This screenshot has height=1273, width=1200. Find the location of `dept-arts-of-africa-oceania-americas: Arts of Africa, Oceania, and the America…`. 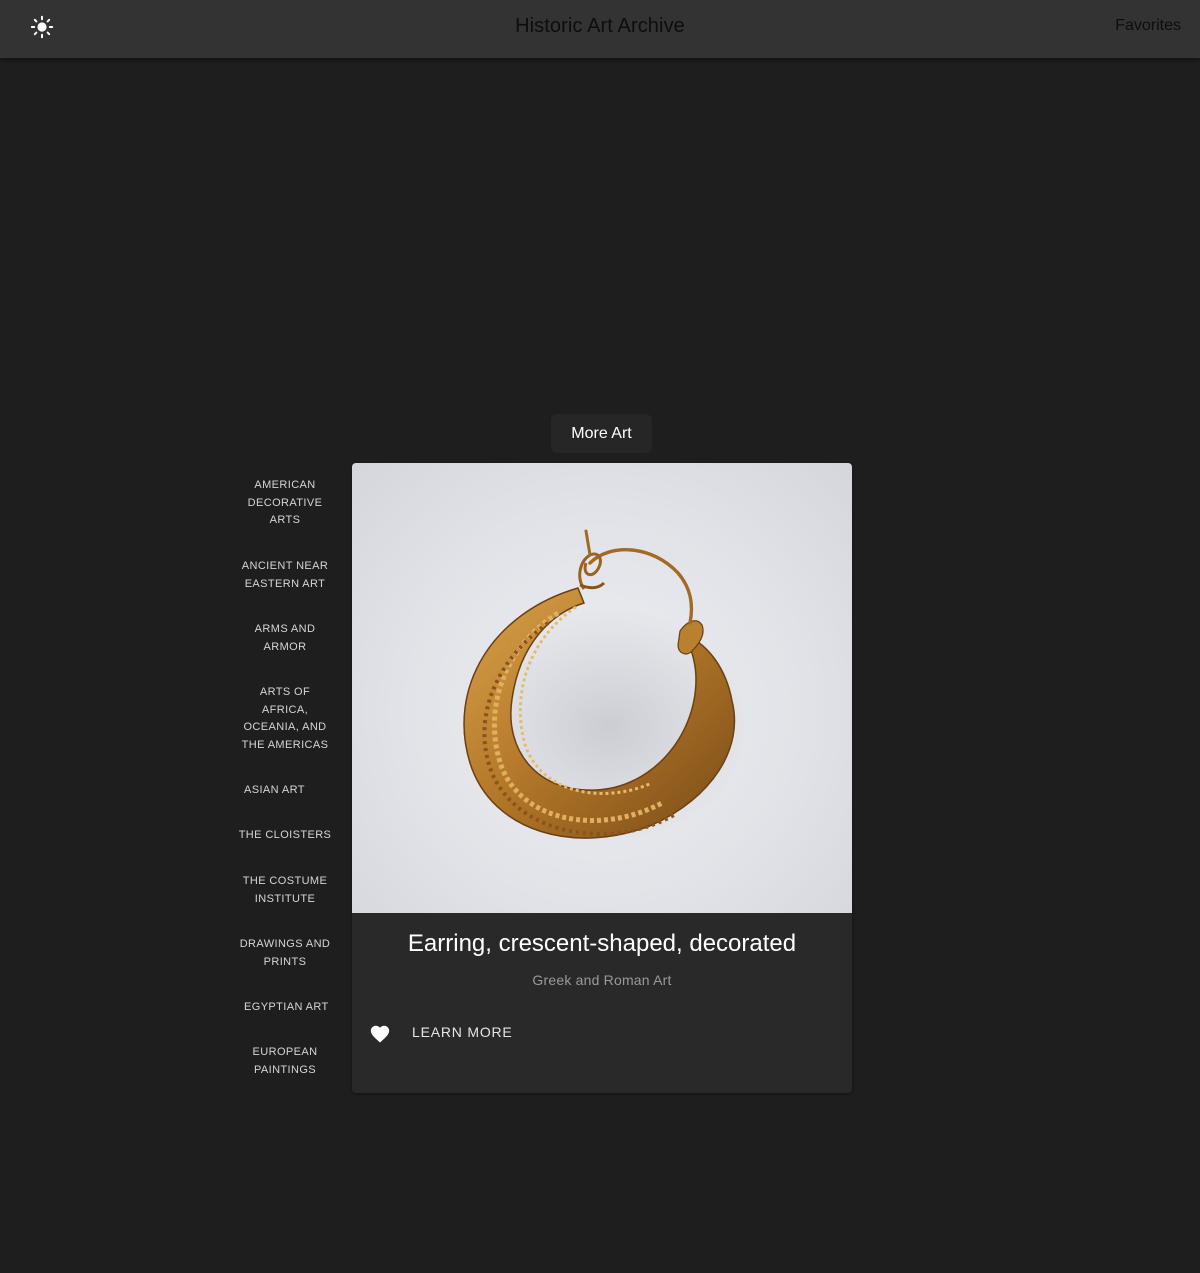

dept-arts-of-africa-oceania-americas: Arts of Africa, Oceania, and the America… is located at coordinates (285, 719).